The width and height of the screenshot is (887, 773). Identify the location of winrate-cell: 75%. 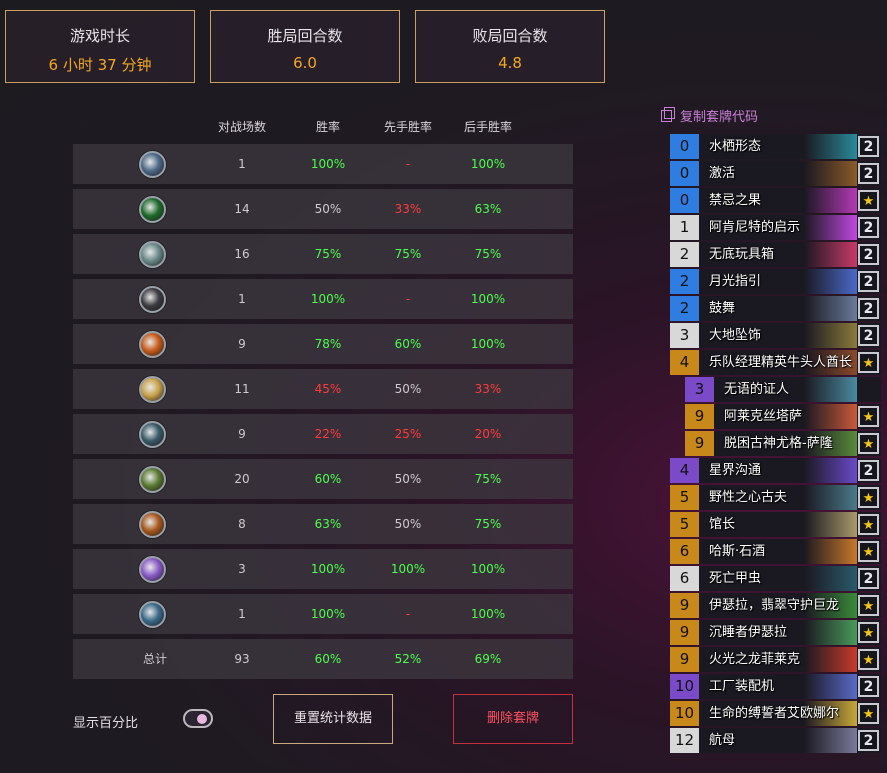
(328, 254).